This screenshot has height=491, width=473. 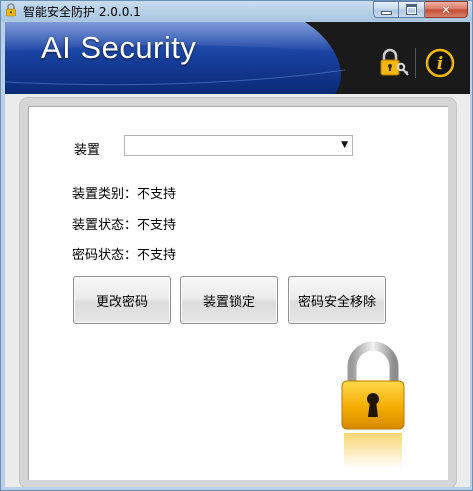 What do you see at coordinates (386, 9) in the screenshot?
I see `minimize-button` at bounding box center [386, 9].